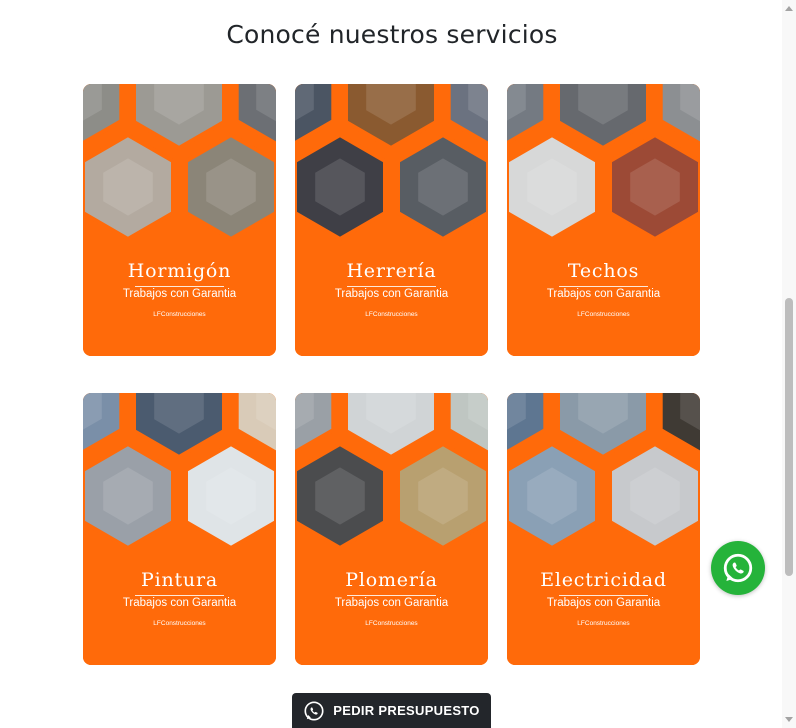  Describe the element at coordinates (789, 437) in the screenshot. I see `scrollbar-thumb` at that location.